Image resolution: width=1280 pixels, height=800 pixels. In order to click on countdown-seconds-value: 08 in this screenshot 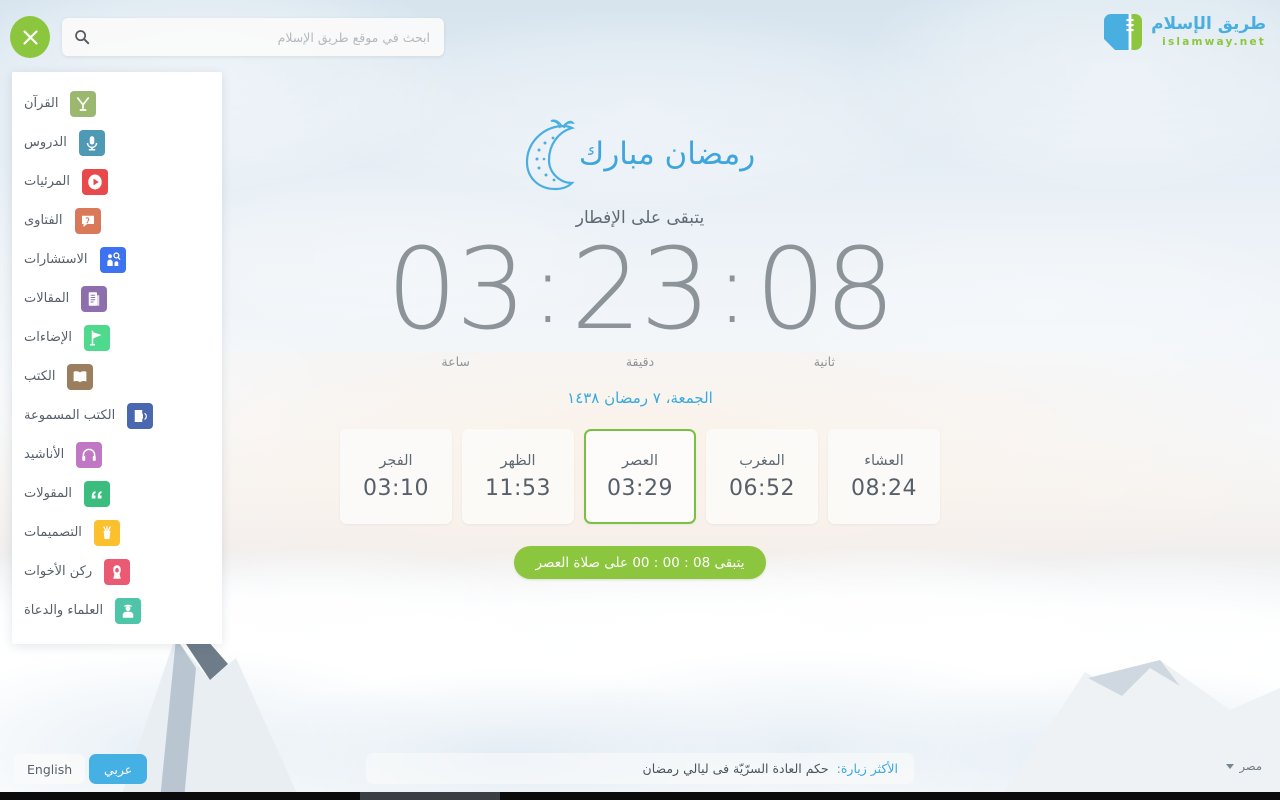, I will do `click(825, 290)`.